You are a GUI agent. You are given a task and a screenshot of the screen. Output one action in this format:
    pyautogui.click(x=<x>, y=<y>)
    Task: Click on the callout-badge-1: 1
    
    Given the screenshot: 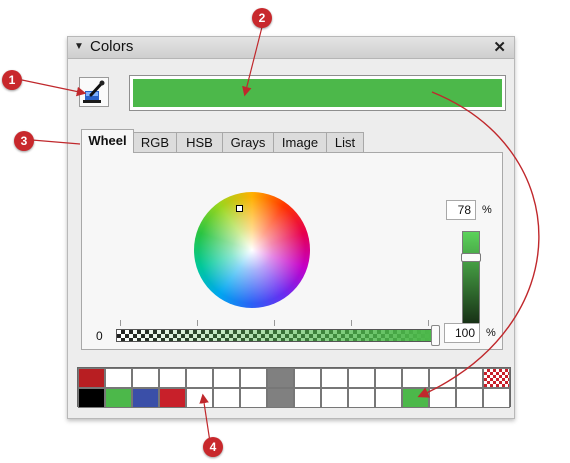 What is the action you would take?
    pyautogui.click(x=12, y=80)
    